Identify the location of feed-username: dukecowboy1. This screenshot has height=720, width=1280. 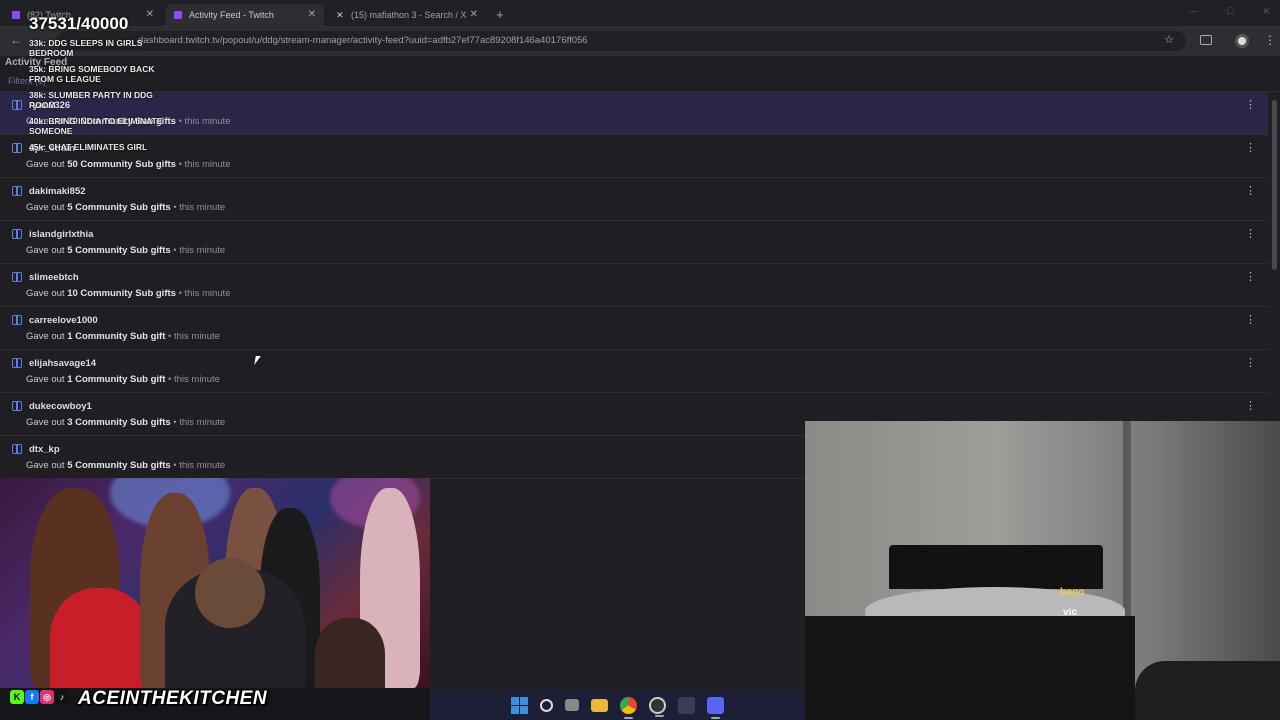
(60, 406).